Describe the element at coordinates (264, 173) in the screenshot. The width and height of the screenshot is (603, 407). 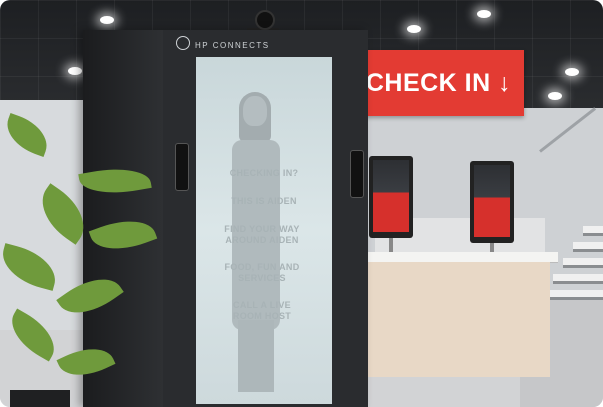
I see `hologram-line: CHECKING IN?` at that location.